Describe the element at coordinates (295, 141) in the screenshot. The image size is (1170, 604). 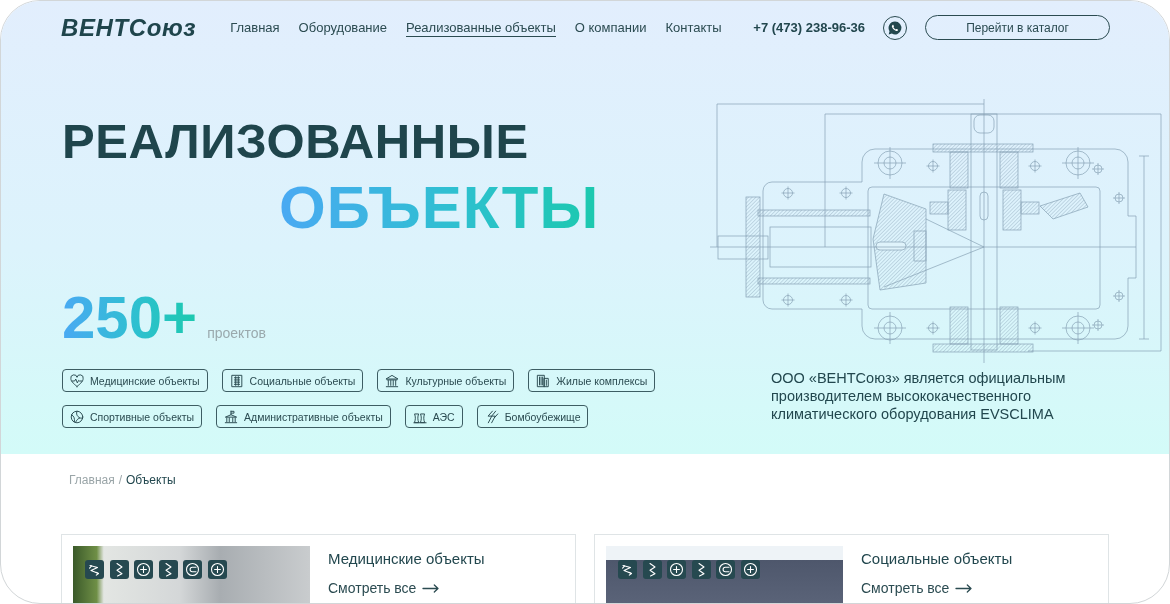
I see `page-title: РЕАЛИЗОВАННЫЕ` at that location.